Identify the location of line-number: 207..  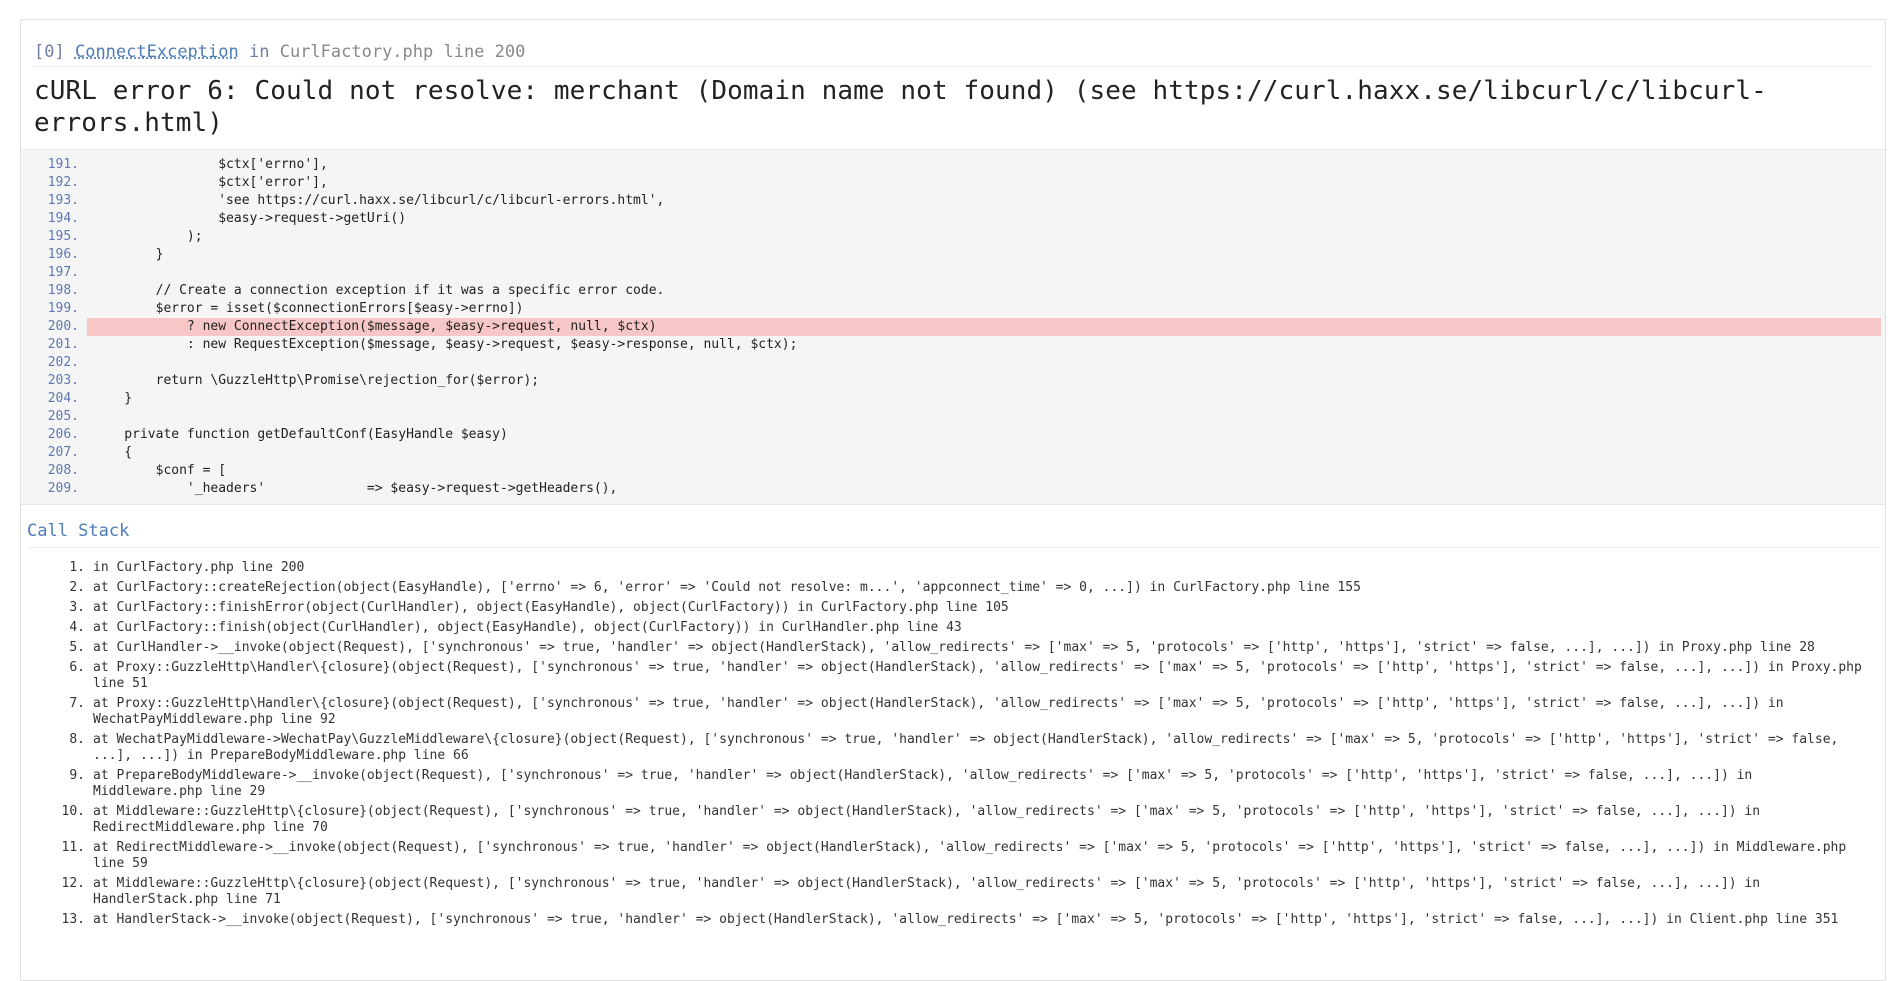
(63, 452).